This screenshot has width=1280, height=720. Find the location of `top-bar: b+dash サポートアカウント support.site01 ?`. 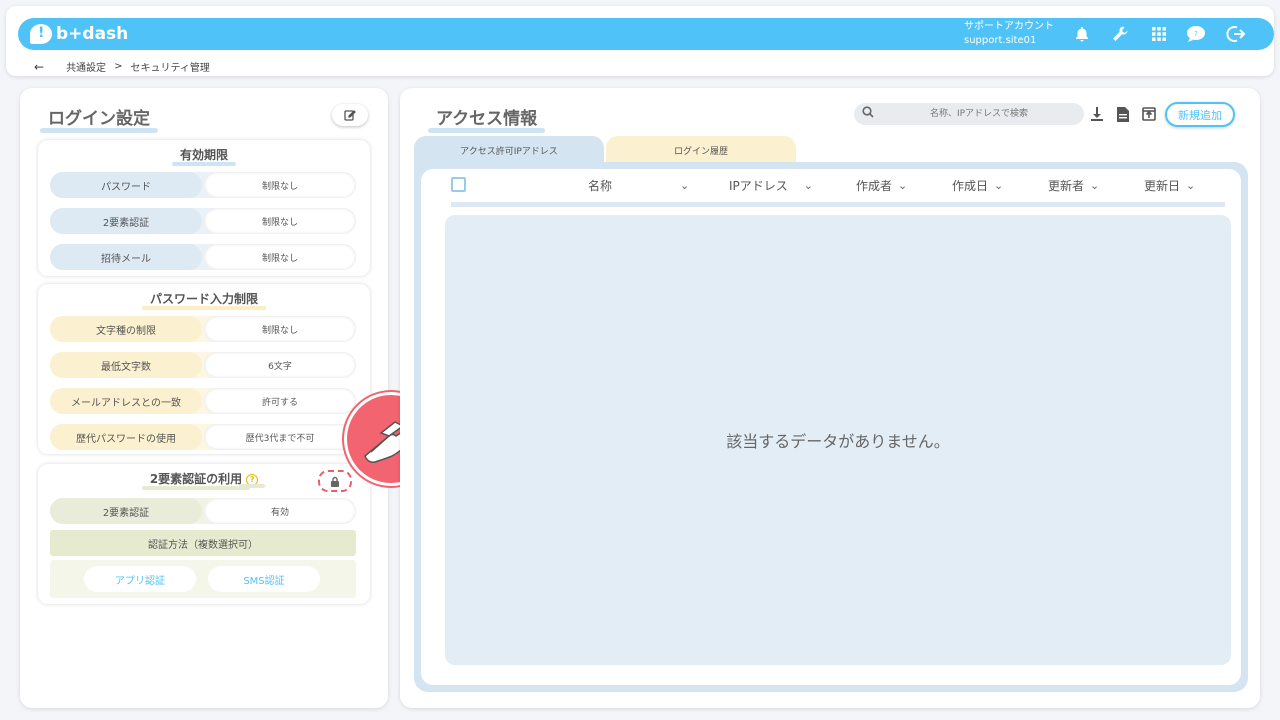

top-bar: b+dash サポートアカウント support.site01 ? is located at coordinates (646, 34).